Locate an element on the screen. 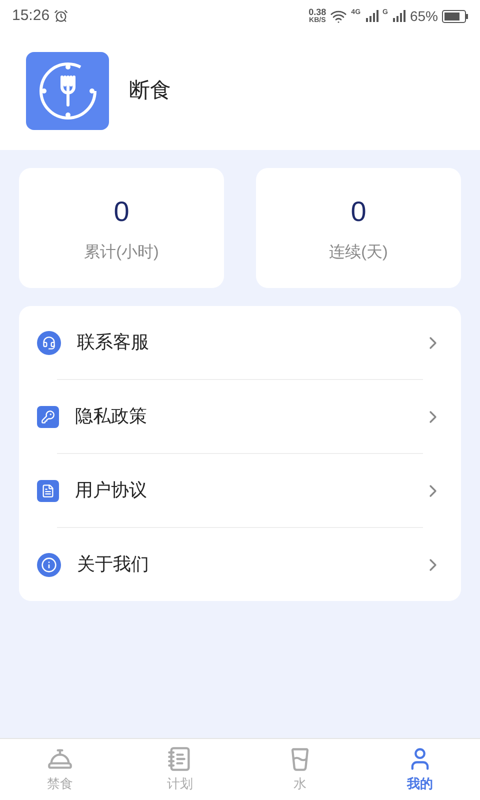 This screenshot has width=480, height=800. menu-label: 用户协议 is located at coordinates (111, 490).